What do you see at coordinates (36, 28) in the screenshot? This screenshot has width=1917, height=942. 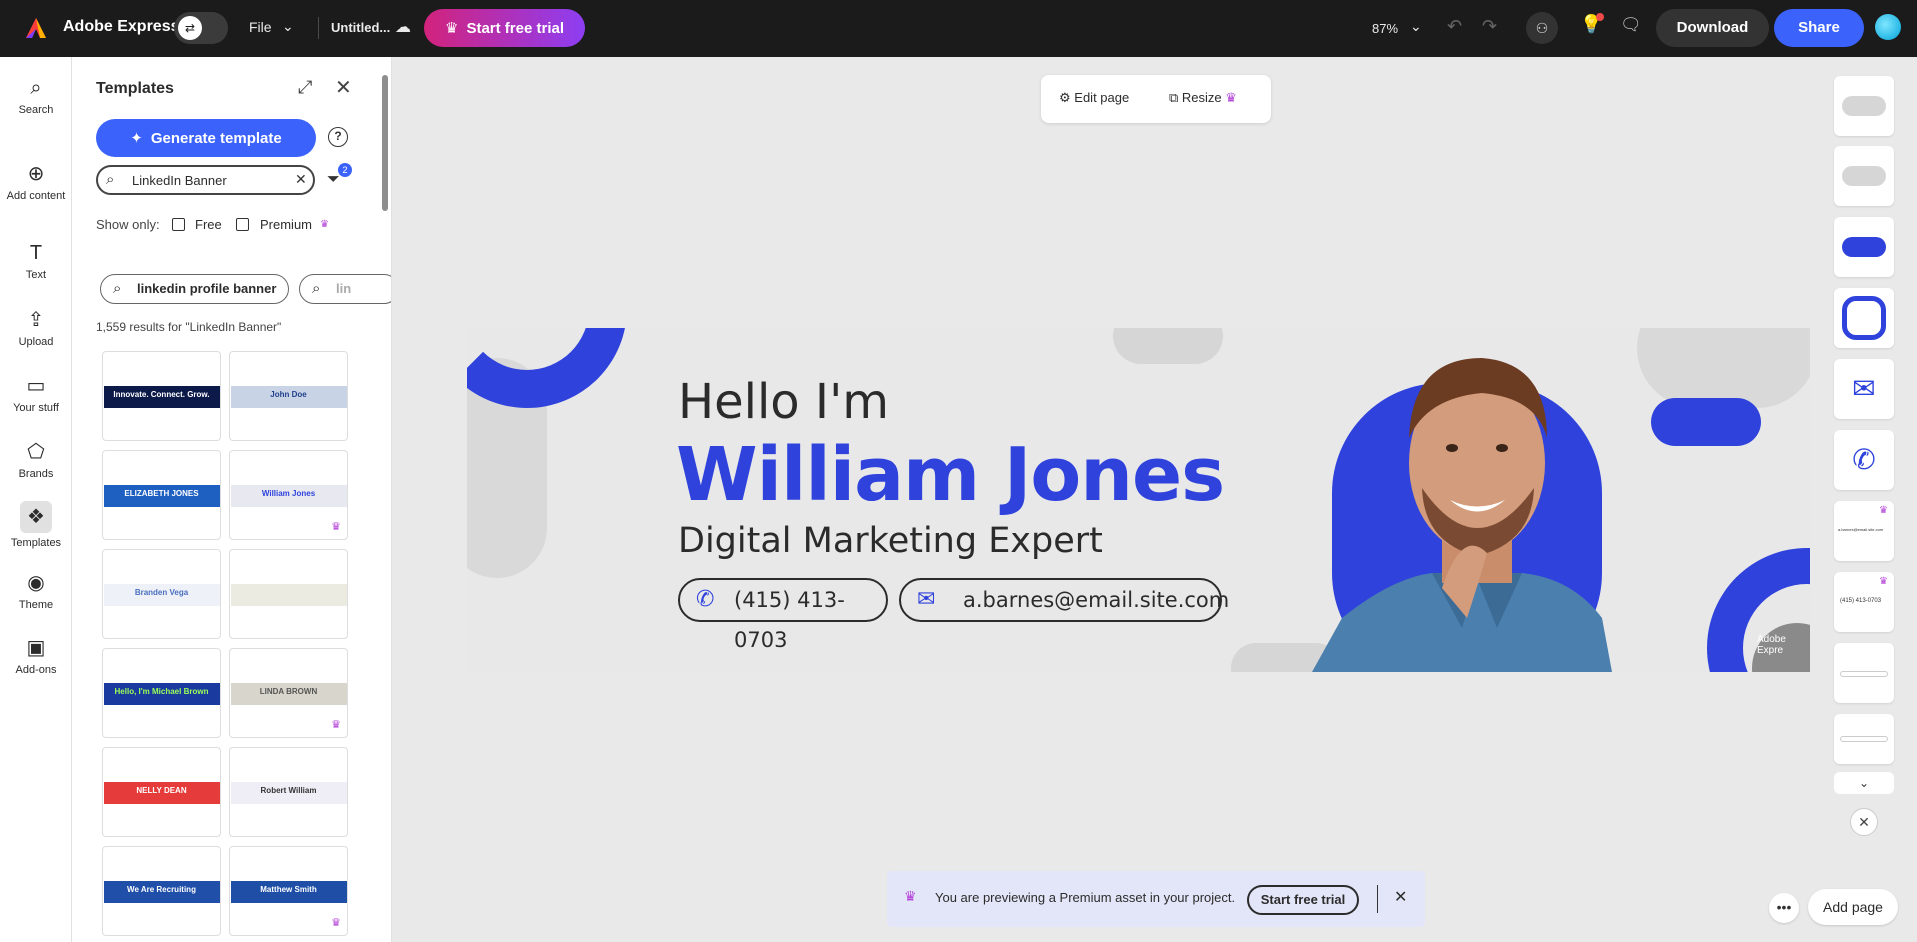 I see `adobe-express-logo-icon` at bounding box center [36, 28].